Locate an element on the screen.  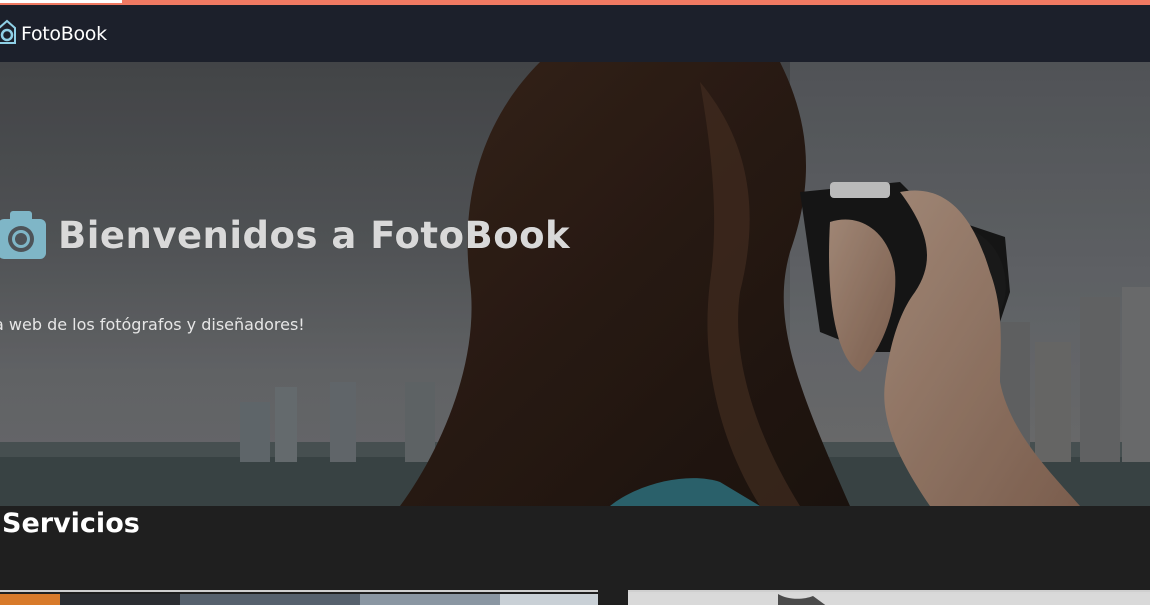
top-accent-bar-highlight is located at coordinates (61, 1).